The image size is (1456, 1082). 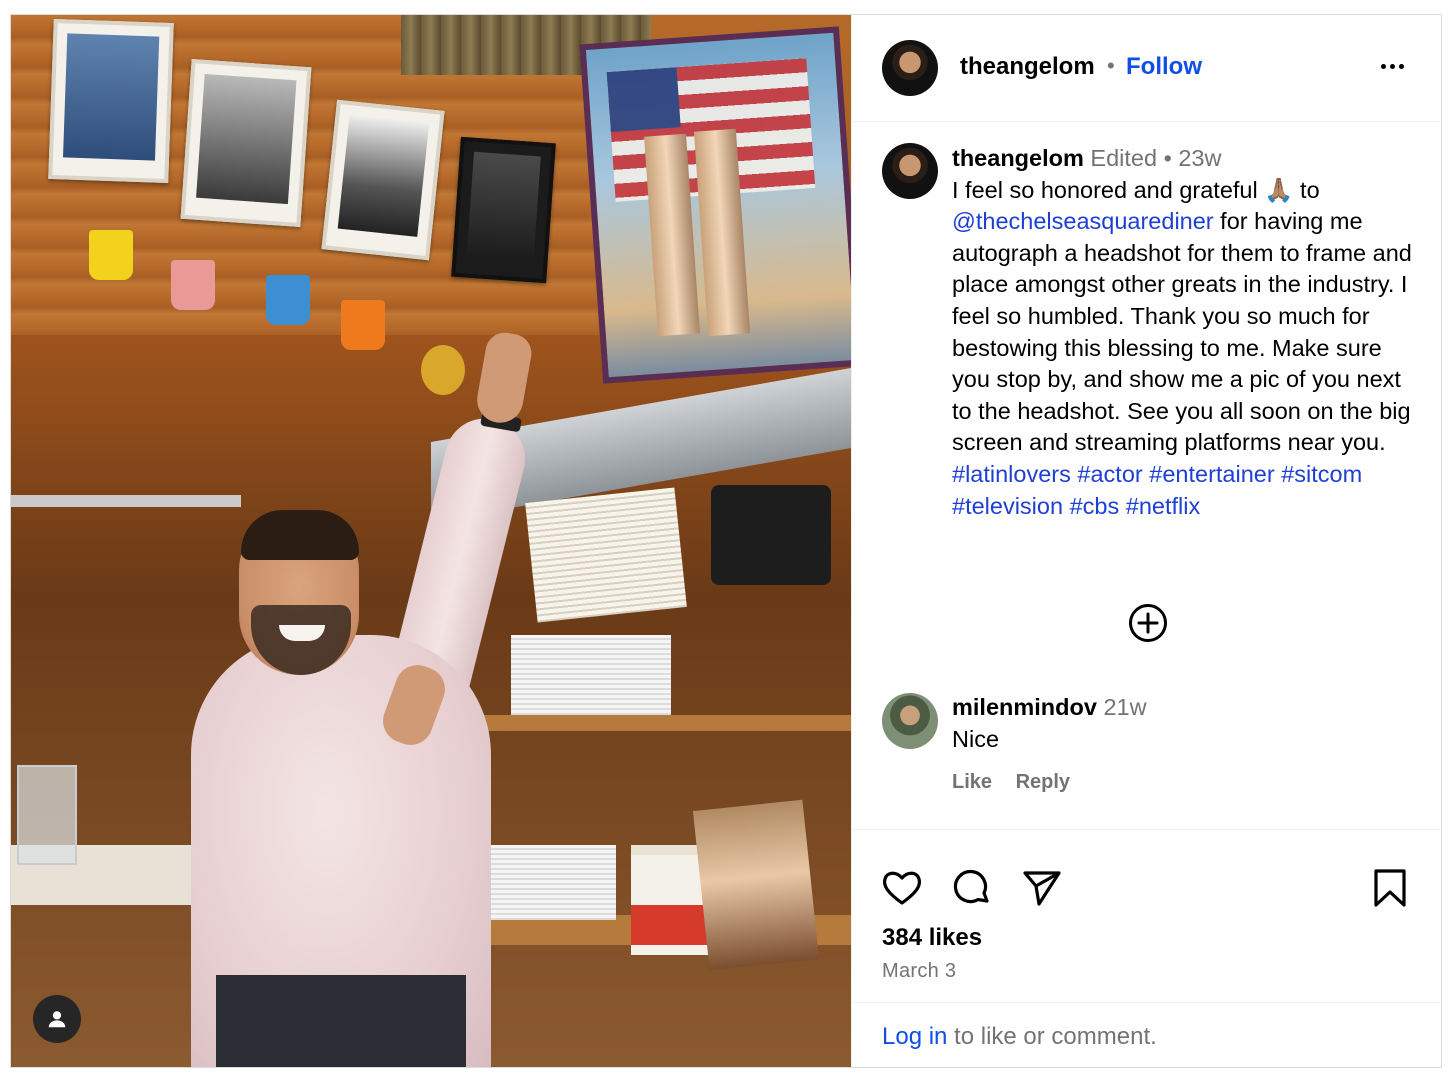 What do you see at coordinates (606, 555) in the screenshot?
I see `photo-menu` at bounding box center [606, 555].